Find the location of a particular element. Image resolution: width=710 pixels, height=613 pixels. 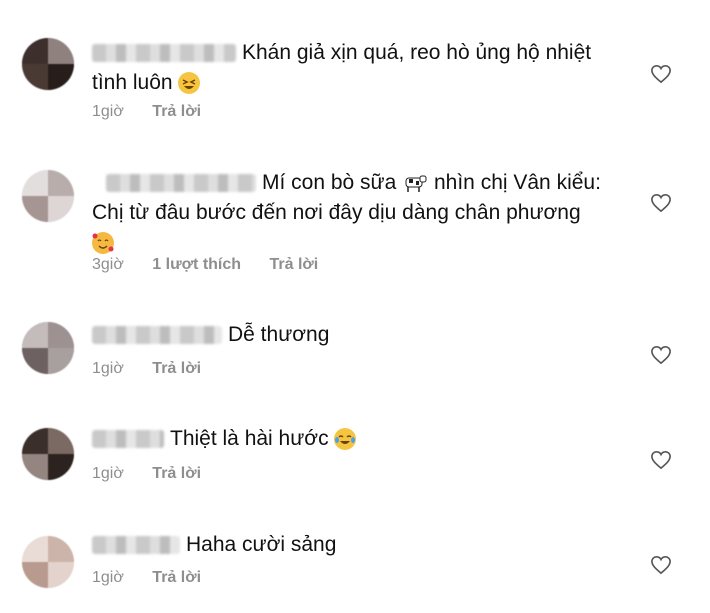

tears-of-joy-icon is located at coordinates (345, 439).